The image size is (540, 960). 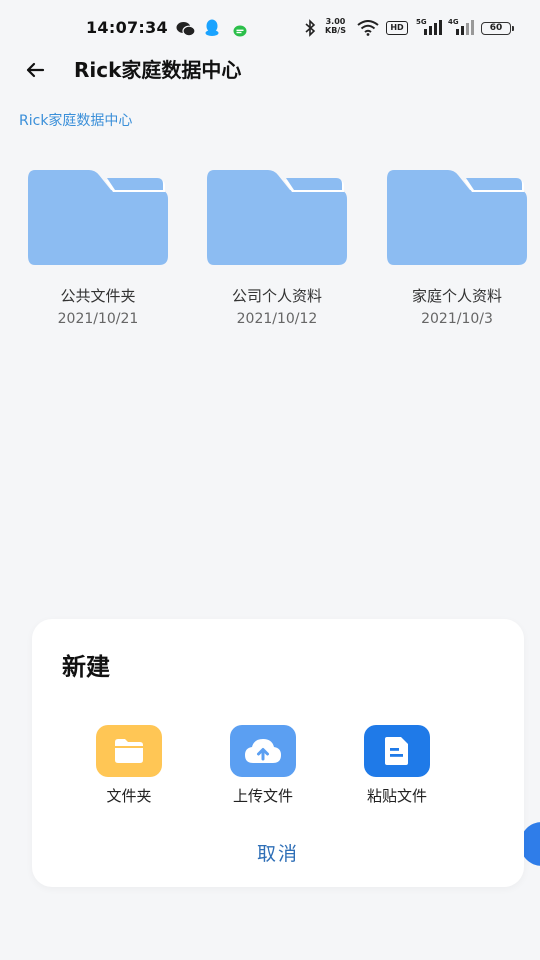 What do you see at coordinates (310, 30) in the screenshot?
I see `bluetooth-icon` at bounding box center [310, 30].